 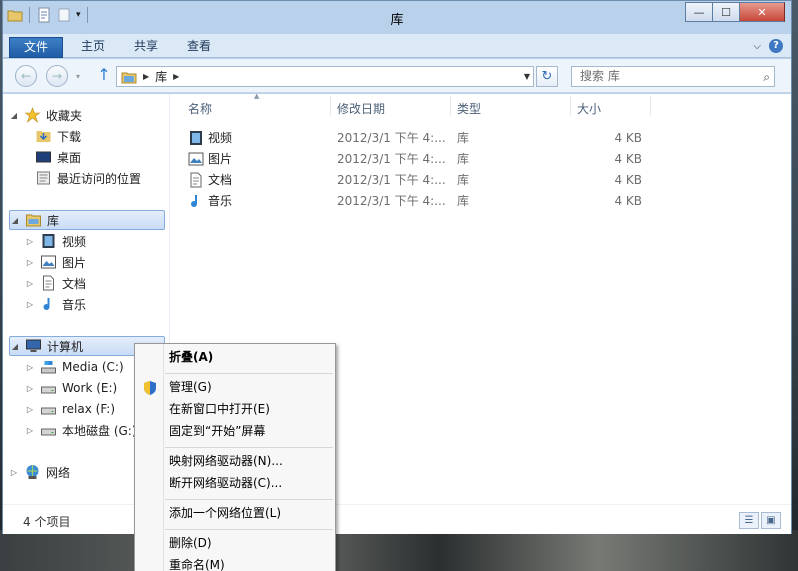 I want to click on tree-favorites: ◢ 收藏夹, so click(x=45, y=115).